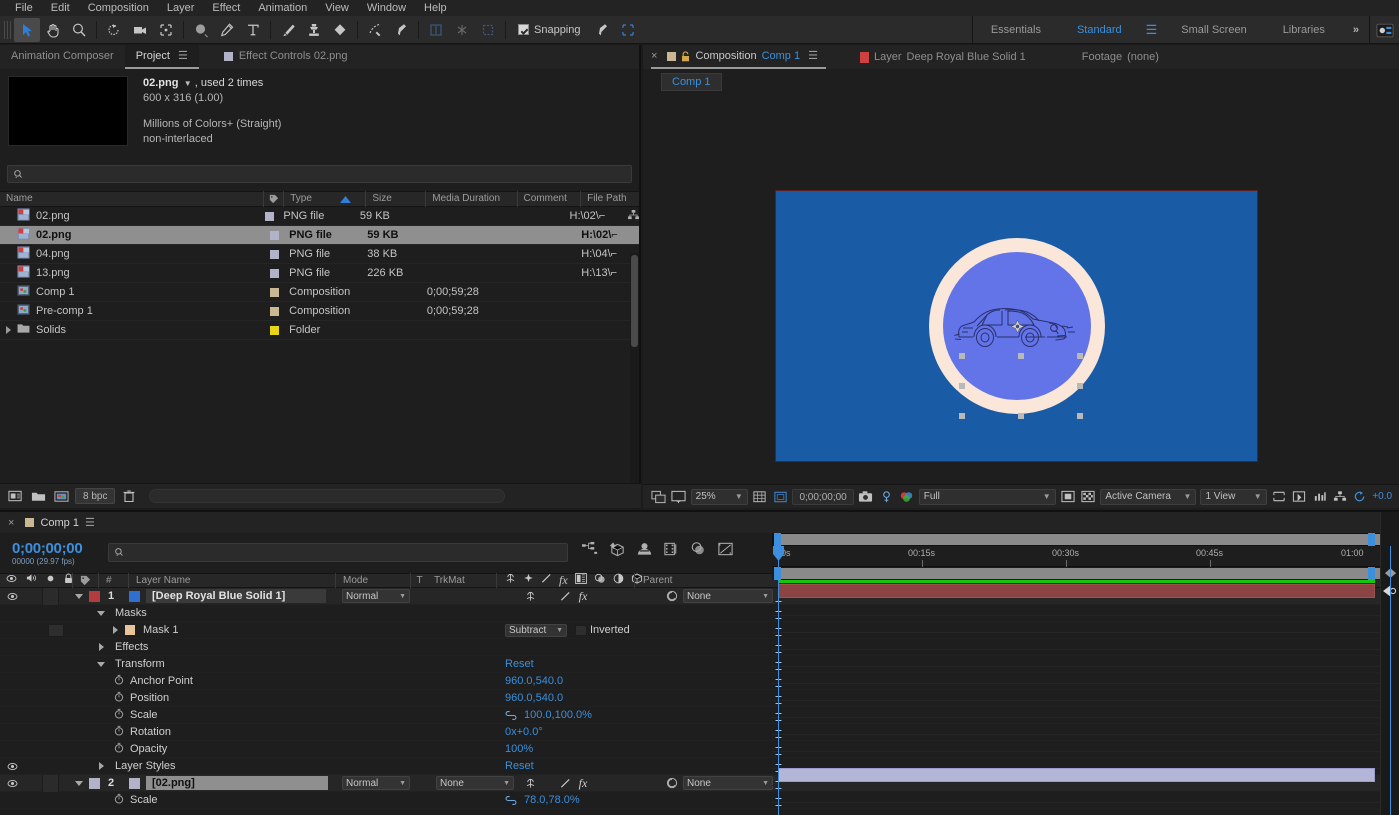 The height and width of the screenshot is (815, 1399). What do you see at coordinates (678, 497) in the screenshot?
I see `main-viewer-icon` at bounding box center [678, 497].